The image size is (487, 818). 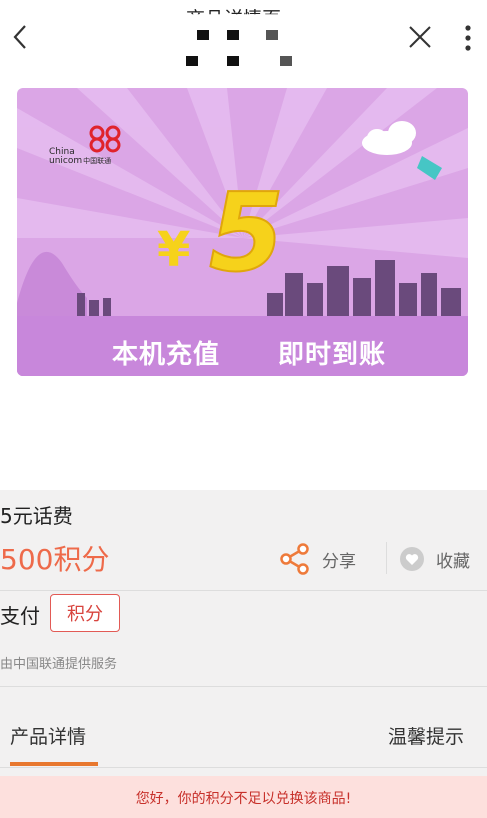 I want to click on share-icon, so click(x=294, y=559).